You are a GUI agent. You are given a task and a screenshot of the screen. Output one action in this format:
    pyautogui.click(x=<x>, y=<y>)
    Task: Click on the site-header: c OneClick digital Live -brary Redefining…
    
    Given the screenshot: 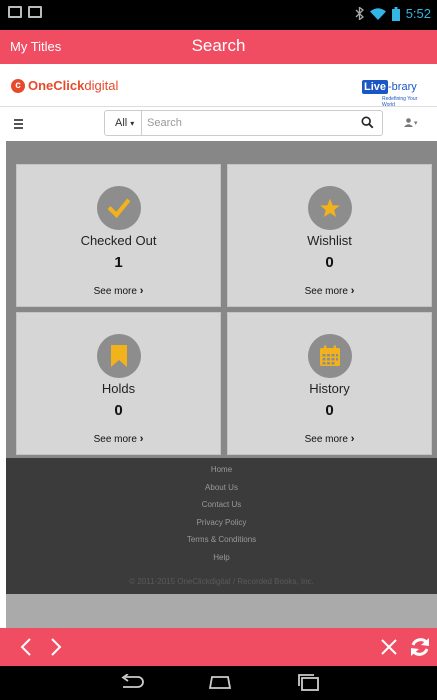 What is the action you would take?
    pyautogui.click(x=218, y=86)
    